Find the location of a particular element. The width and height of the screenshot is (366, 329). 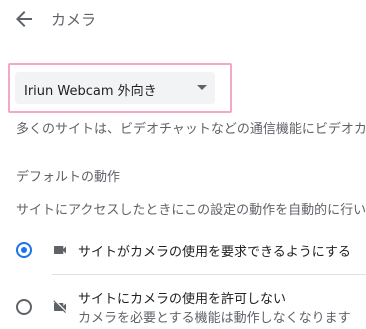

option-allow-label: サイトがカメラの使用を要求できるようにする is located at coordinates (214, 250).